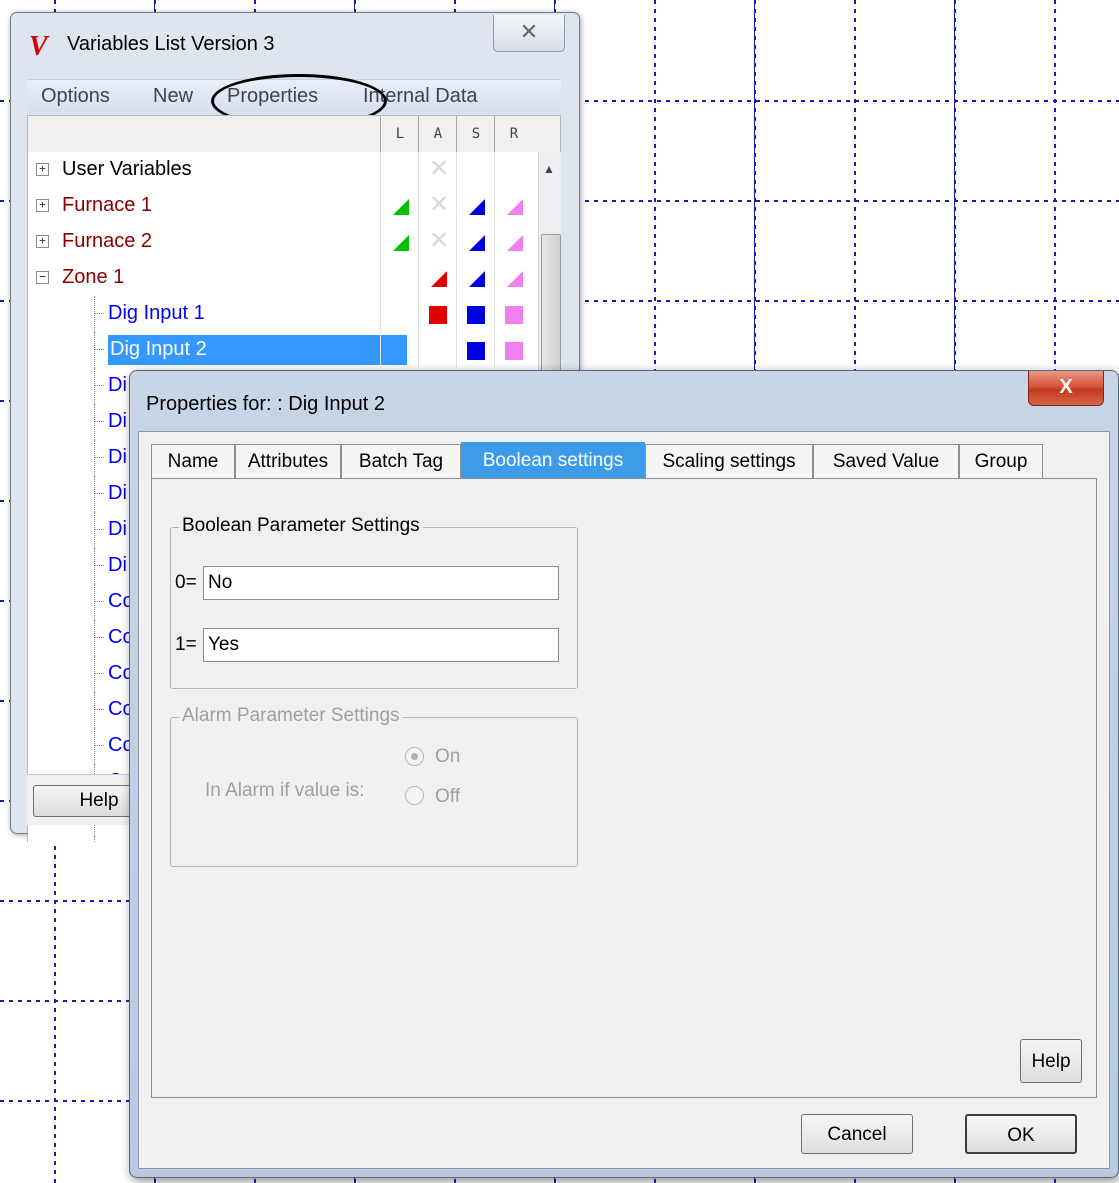 The width and height of the screenshot is (1119, 1183). Describe the element at coordinates (414, 795) in the screenshot. I see `alarm-off-radio` at that location.